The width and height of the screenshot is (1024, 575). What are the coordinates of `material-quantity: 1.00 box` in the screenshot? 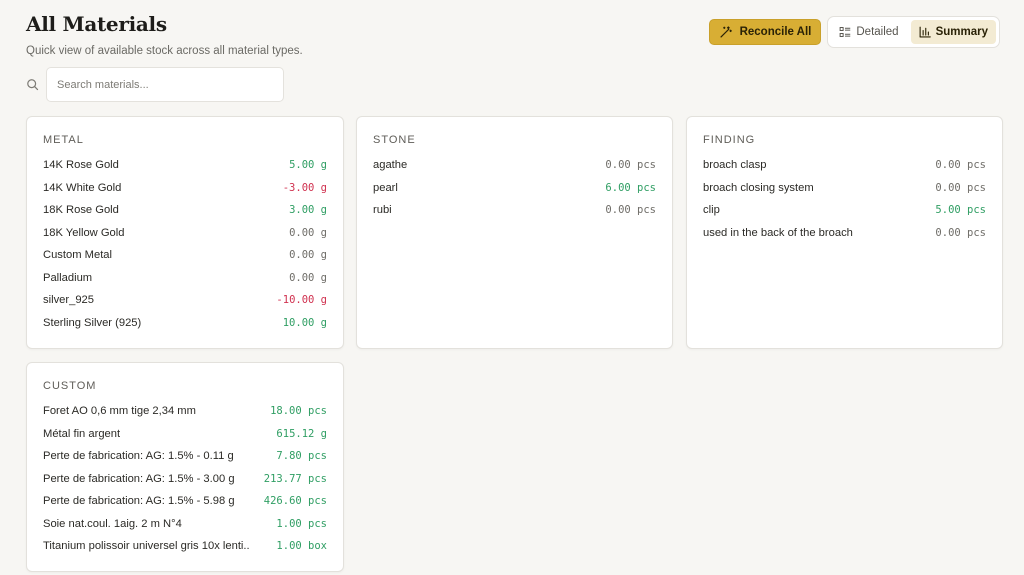 It's located at (301, 546).